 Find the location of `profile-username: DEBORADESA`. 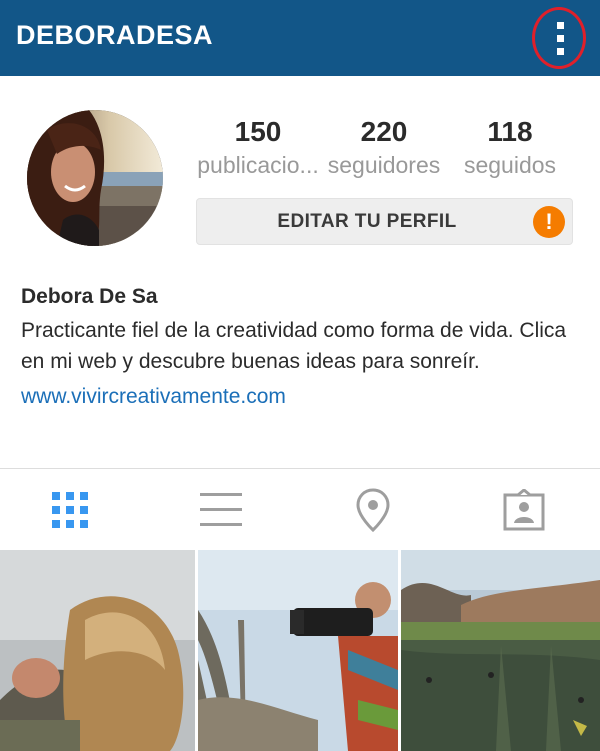

profile-username: DEBORADESA is located at coordinates (115, 35).